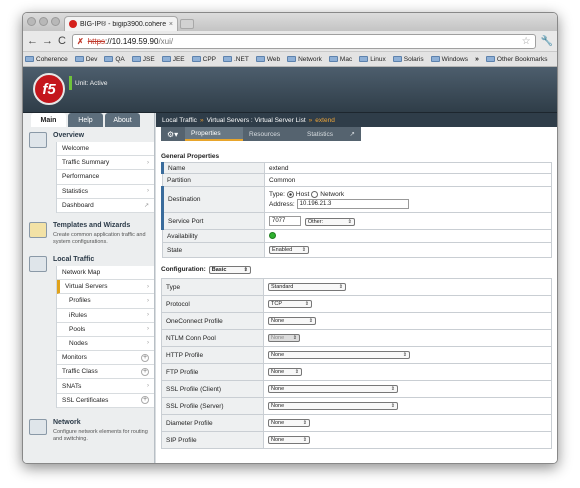 The width and height of the screenshot is (580, 488). What do you see at coordinates (62, 41) in the screenshot?
I see `reload-icon: C` at bounding box center [62, 41].